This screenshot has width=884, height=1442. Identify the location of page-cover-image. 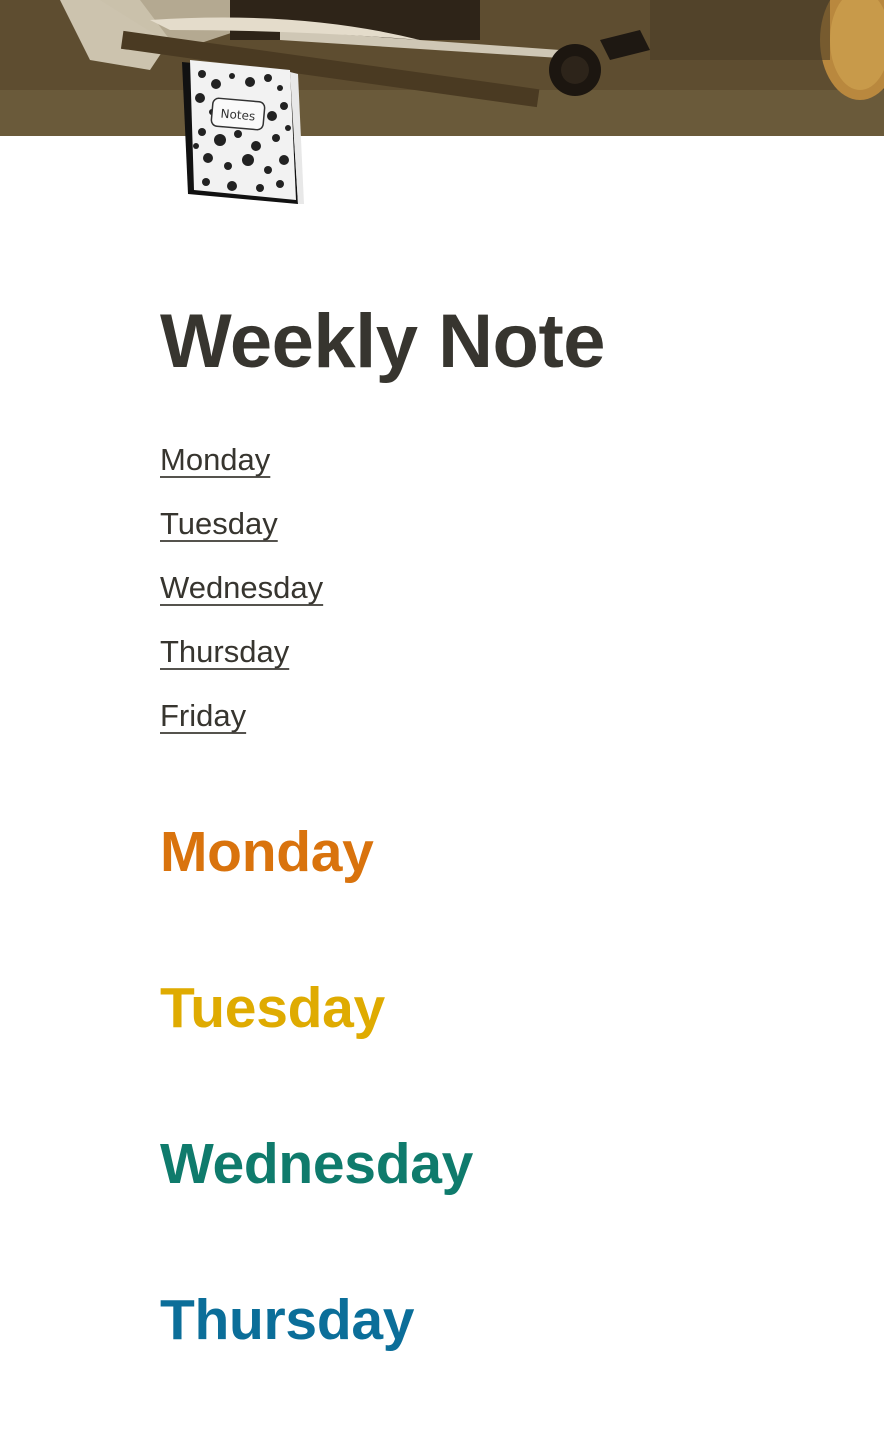
(442, 68).